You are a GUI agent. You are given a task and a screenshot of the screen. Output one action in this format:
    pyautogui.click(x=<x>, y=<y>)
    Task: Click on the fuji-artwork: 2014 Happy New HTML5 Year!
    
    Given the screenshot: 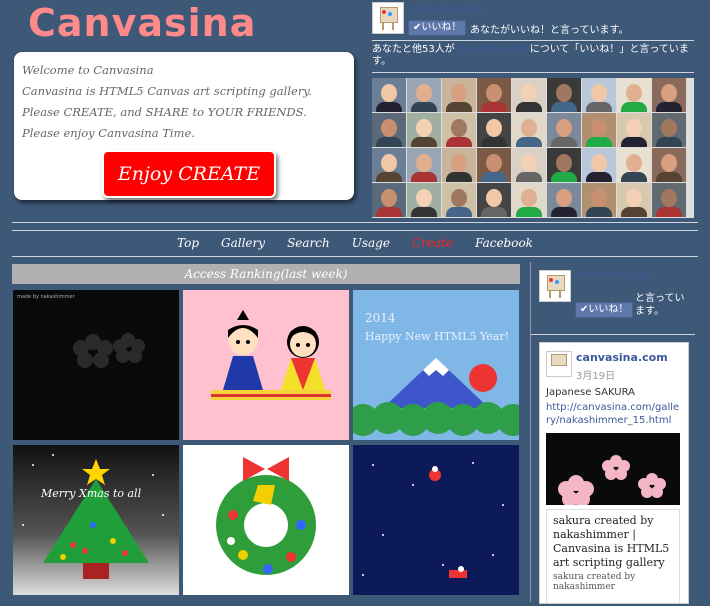 What is the action you would take?
    pyautogui.click(x=436, y=373)
    